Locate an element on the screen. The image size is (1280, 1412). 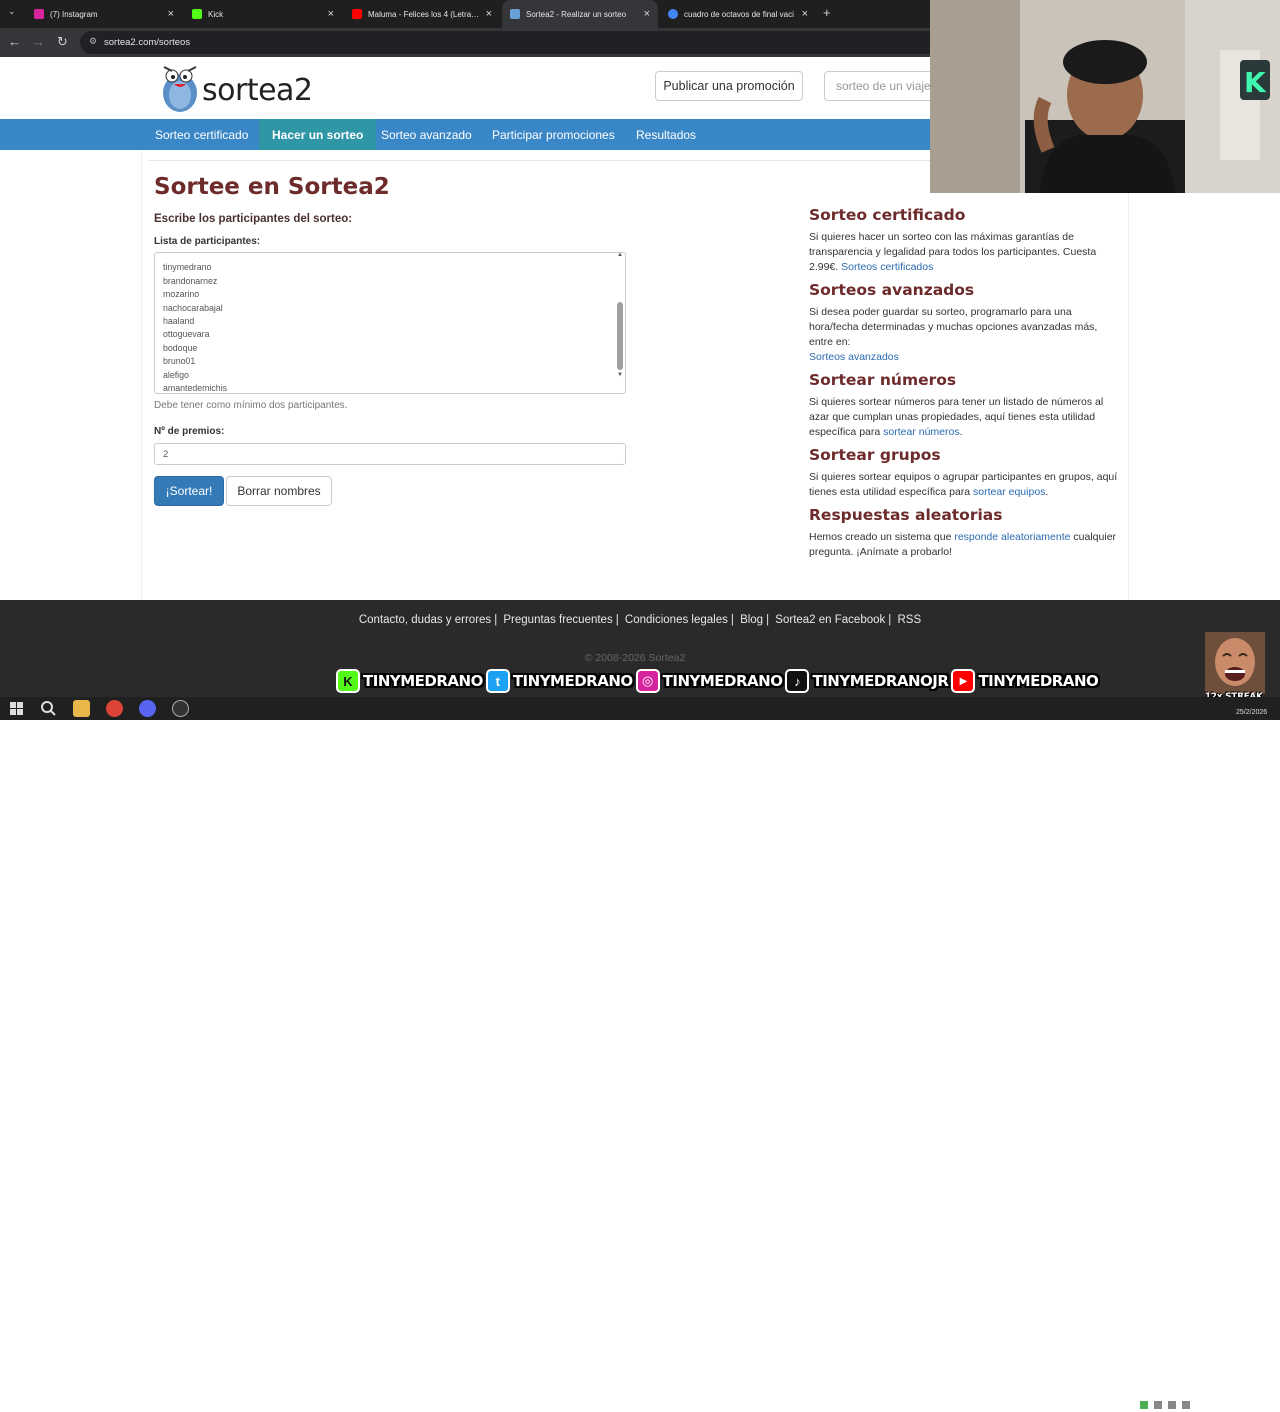
system-tray is located at coordinates (1185, 1405).